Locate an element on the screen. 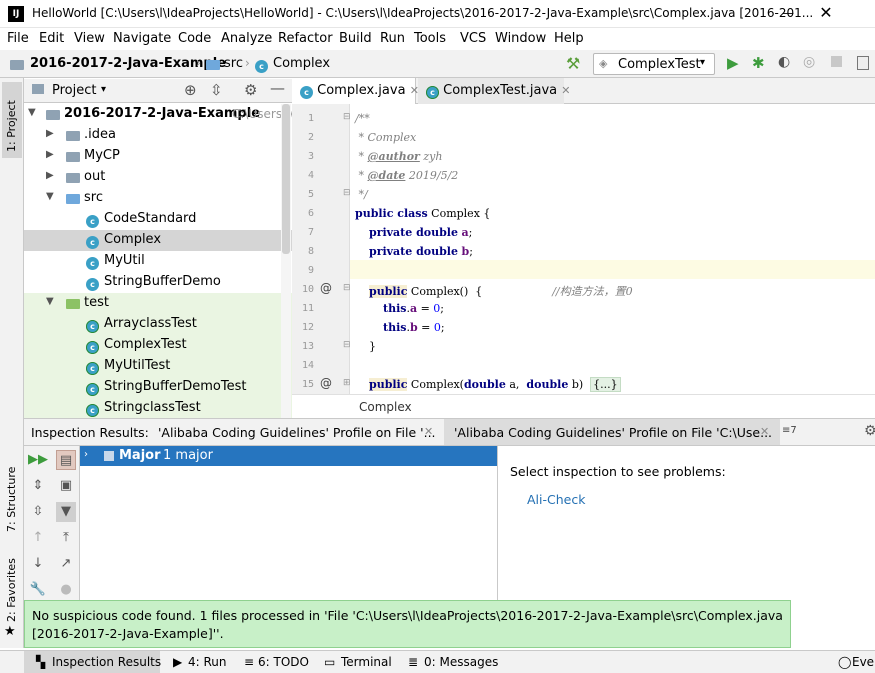 This screenshot has width=875, height=673. menu-navigate: Navigate is located at coordinates (142, 38).